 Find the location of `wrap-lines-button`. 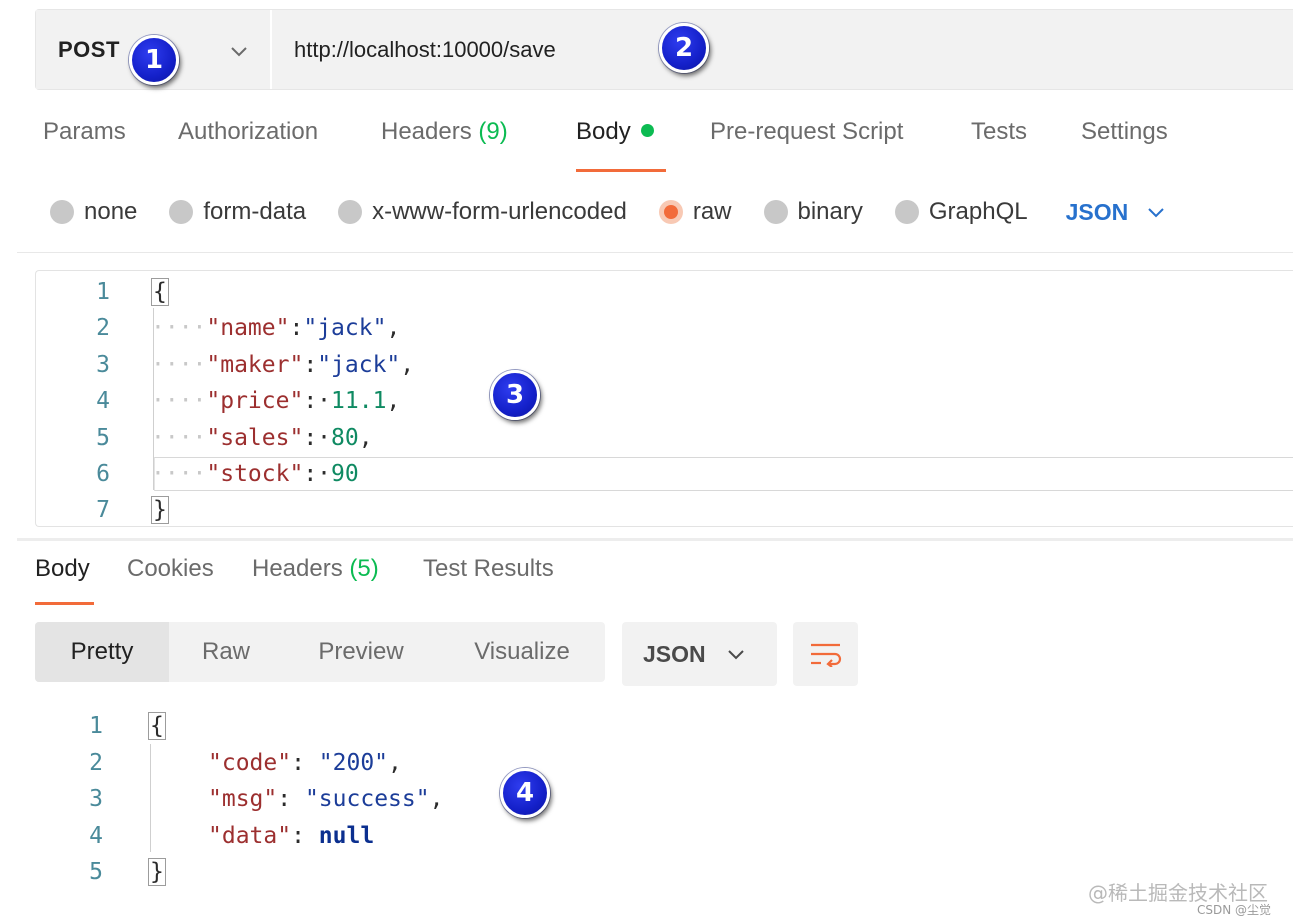

wrap-lines-button is located at coordinates (825, 654).